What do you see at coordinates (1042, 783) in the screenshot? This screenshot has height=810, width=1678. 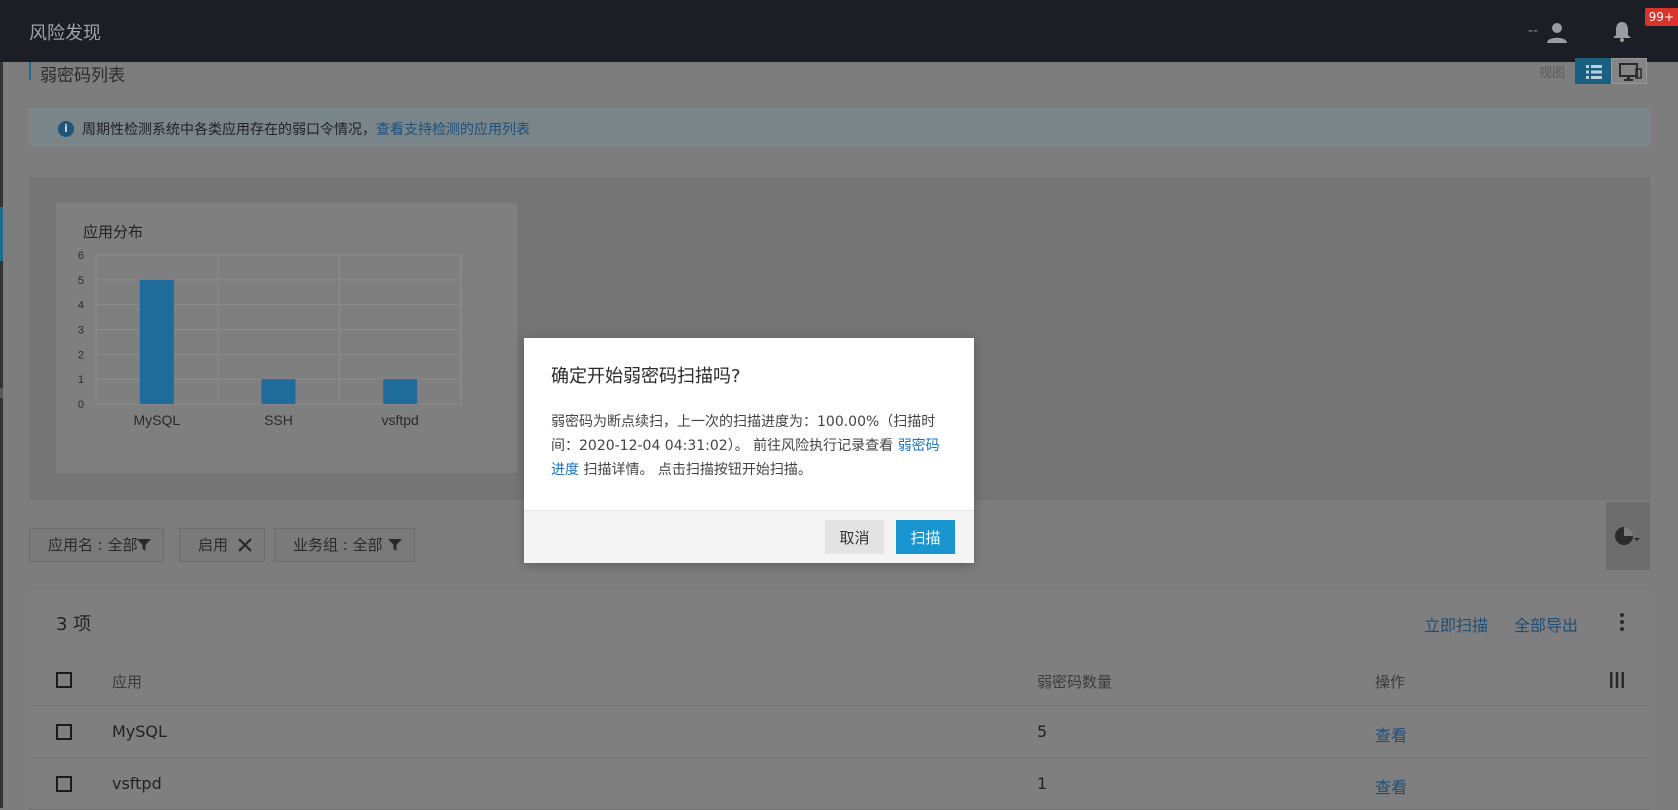 I see `cell-weak-count: 1` at bounding box center [1042, 783].